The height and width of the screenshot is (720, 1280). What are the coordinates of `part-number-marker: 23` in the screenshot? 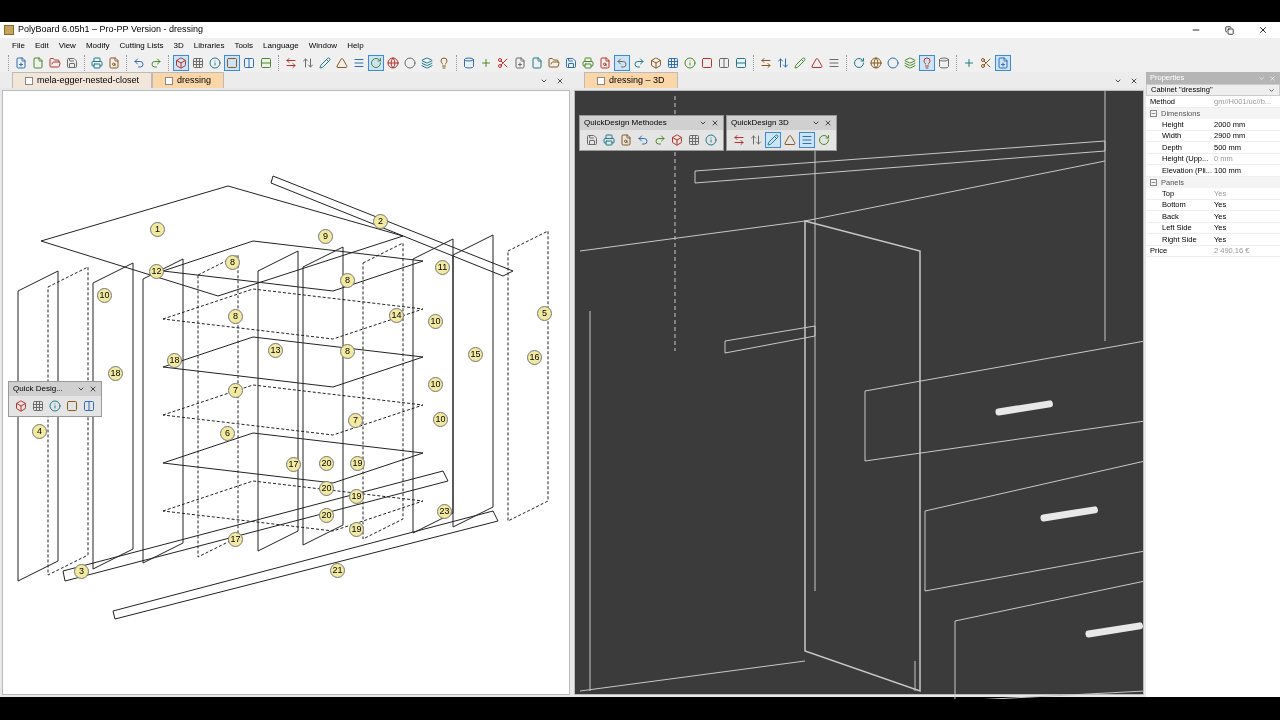 It's located at (444, 511).